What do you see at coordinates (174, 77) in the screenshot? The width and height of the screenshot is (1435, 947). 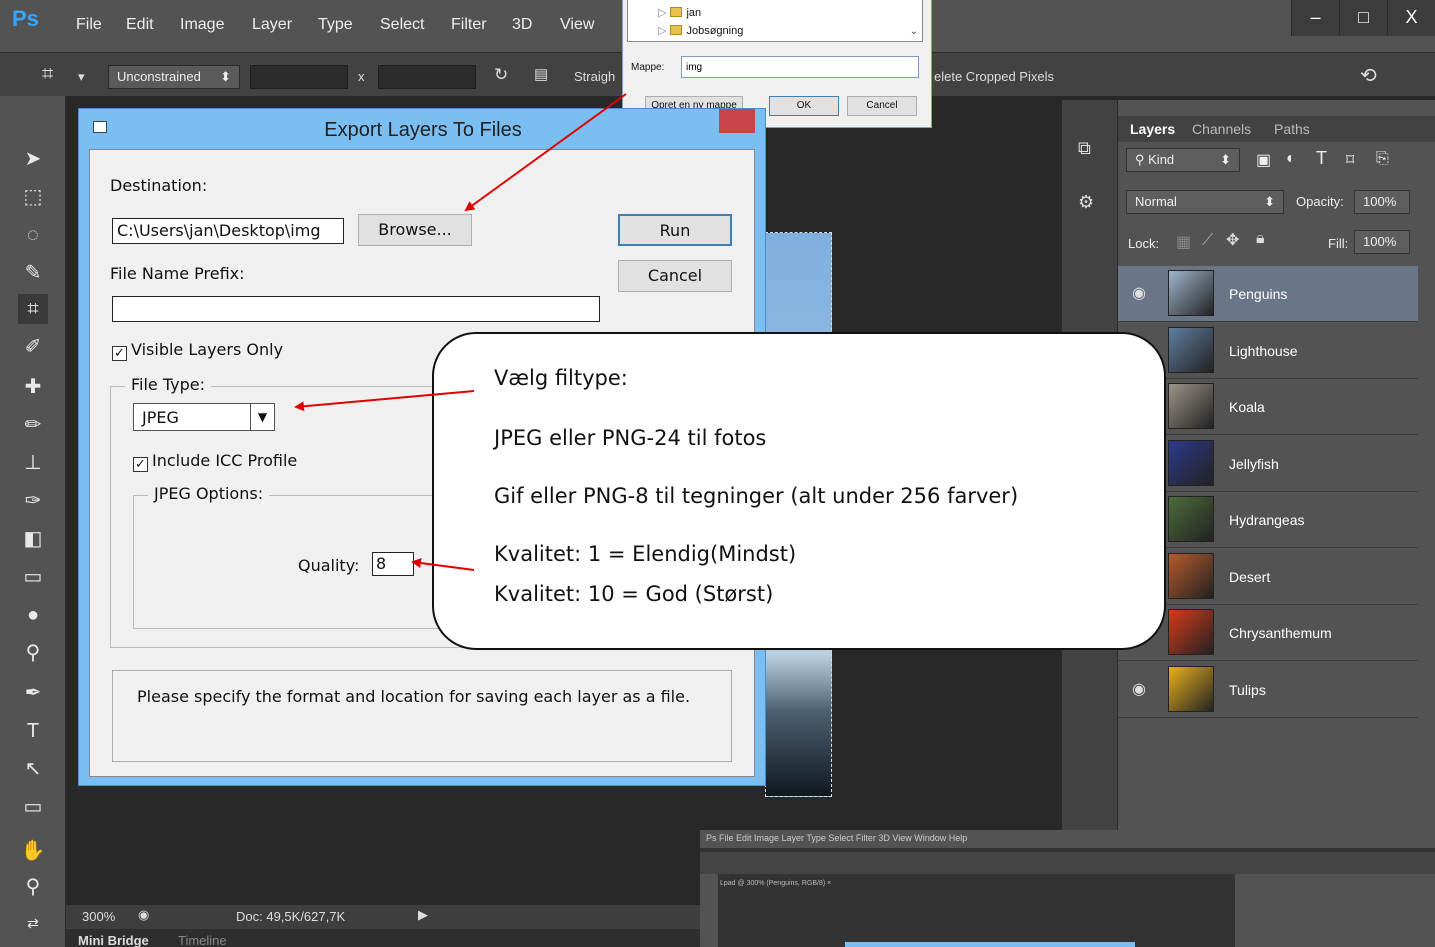 I see `ratio-select: Unconstrained ⬍` at bounding box center [174, 77].